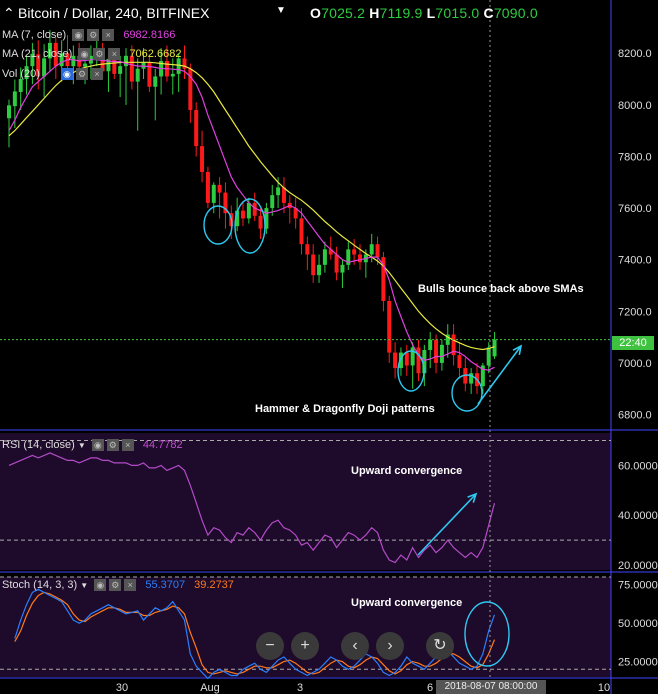  I want to click on annotation-patterns: Hammer & Dragonfly Doji patterns, so click(345, 409).